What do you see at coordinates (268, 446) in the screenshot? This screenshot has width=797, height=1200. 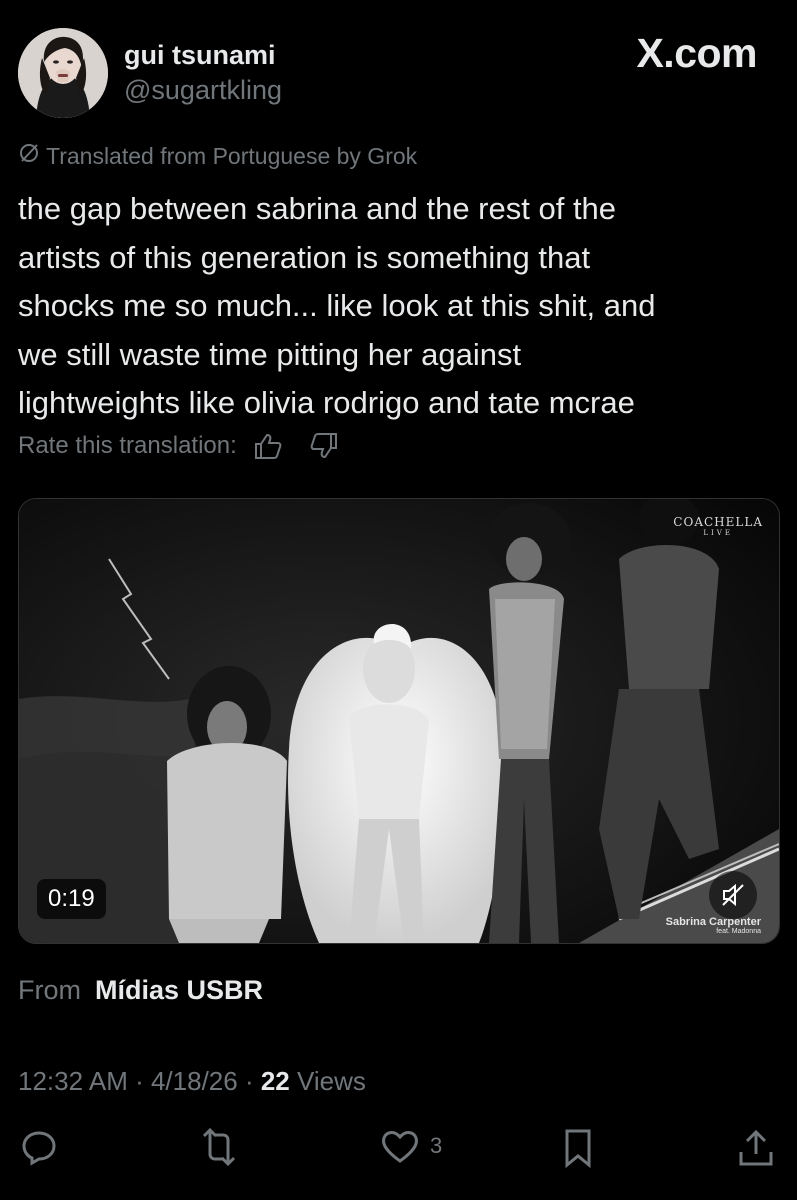 I see `thumbs-up-icon` at bounding box center [268, 446].